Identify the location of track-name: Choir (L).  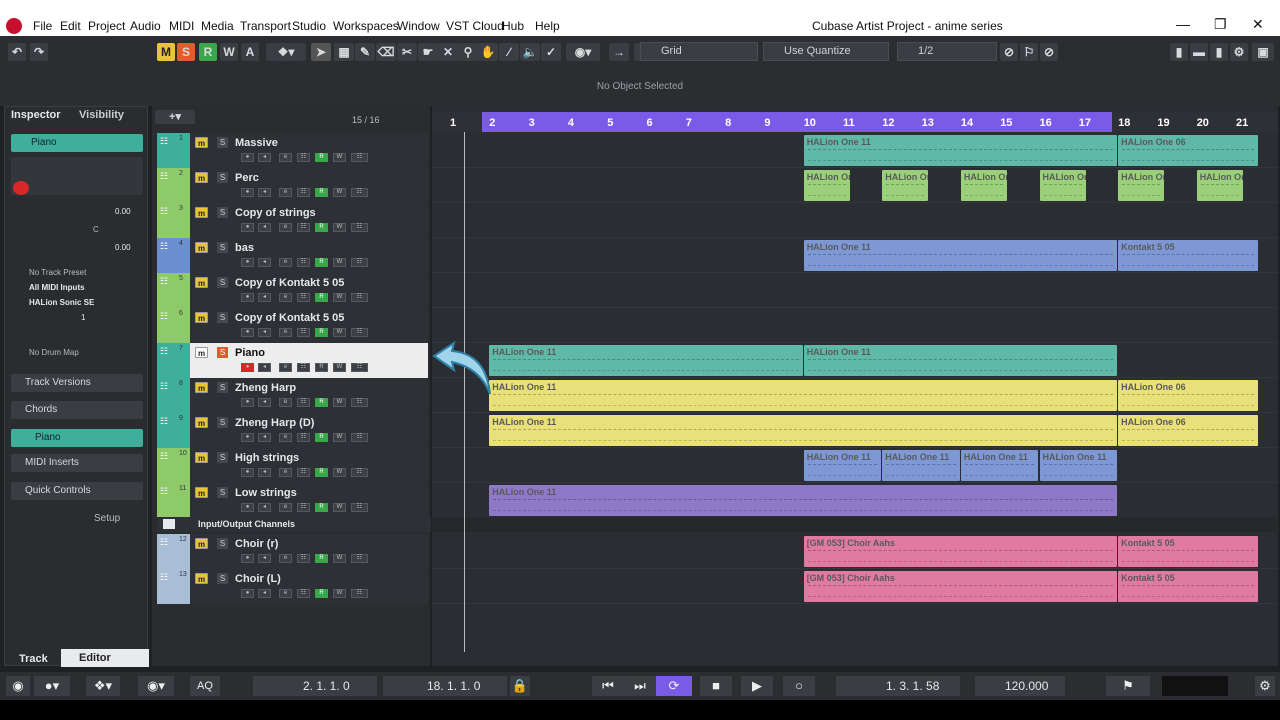
(258, 579).